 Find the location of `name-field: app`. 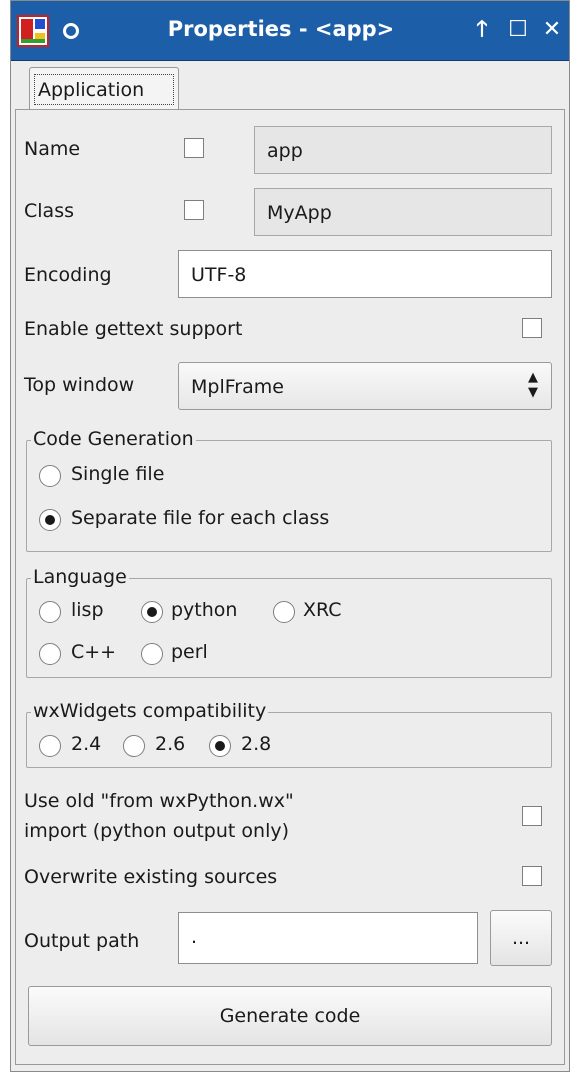

name-field: app is located at coordinates (403, 150).